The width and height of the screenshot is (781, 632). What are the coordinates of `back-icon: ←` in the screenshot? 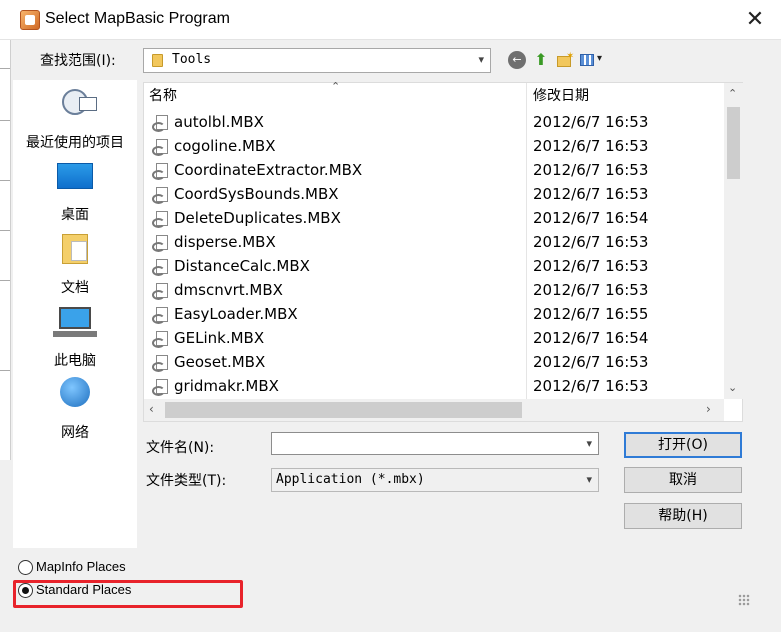 It's located at (517, 60).